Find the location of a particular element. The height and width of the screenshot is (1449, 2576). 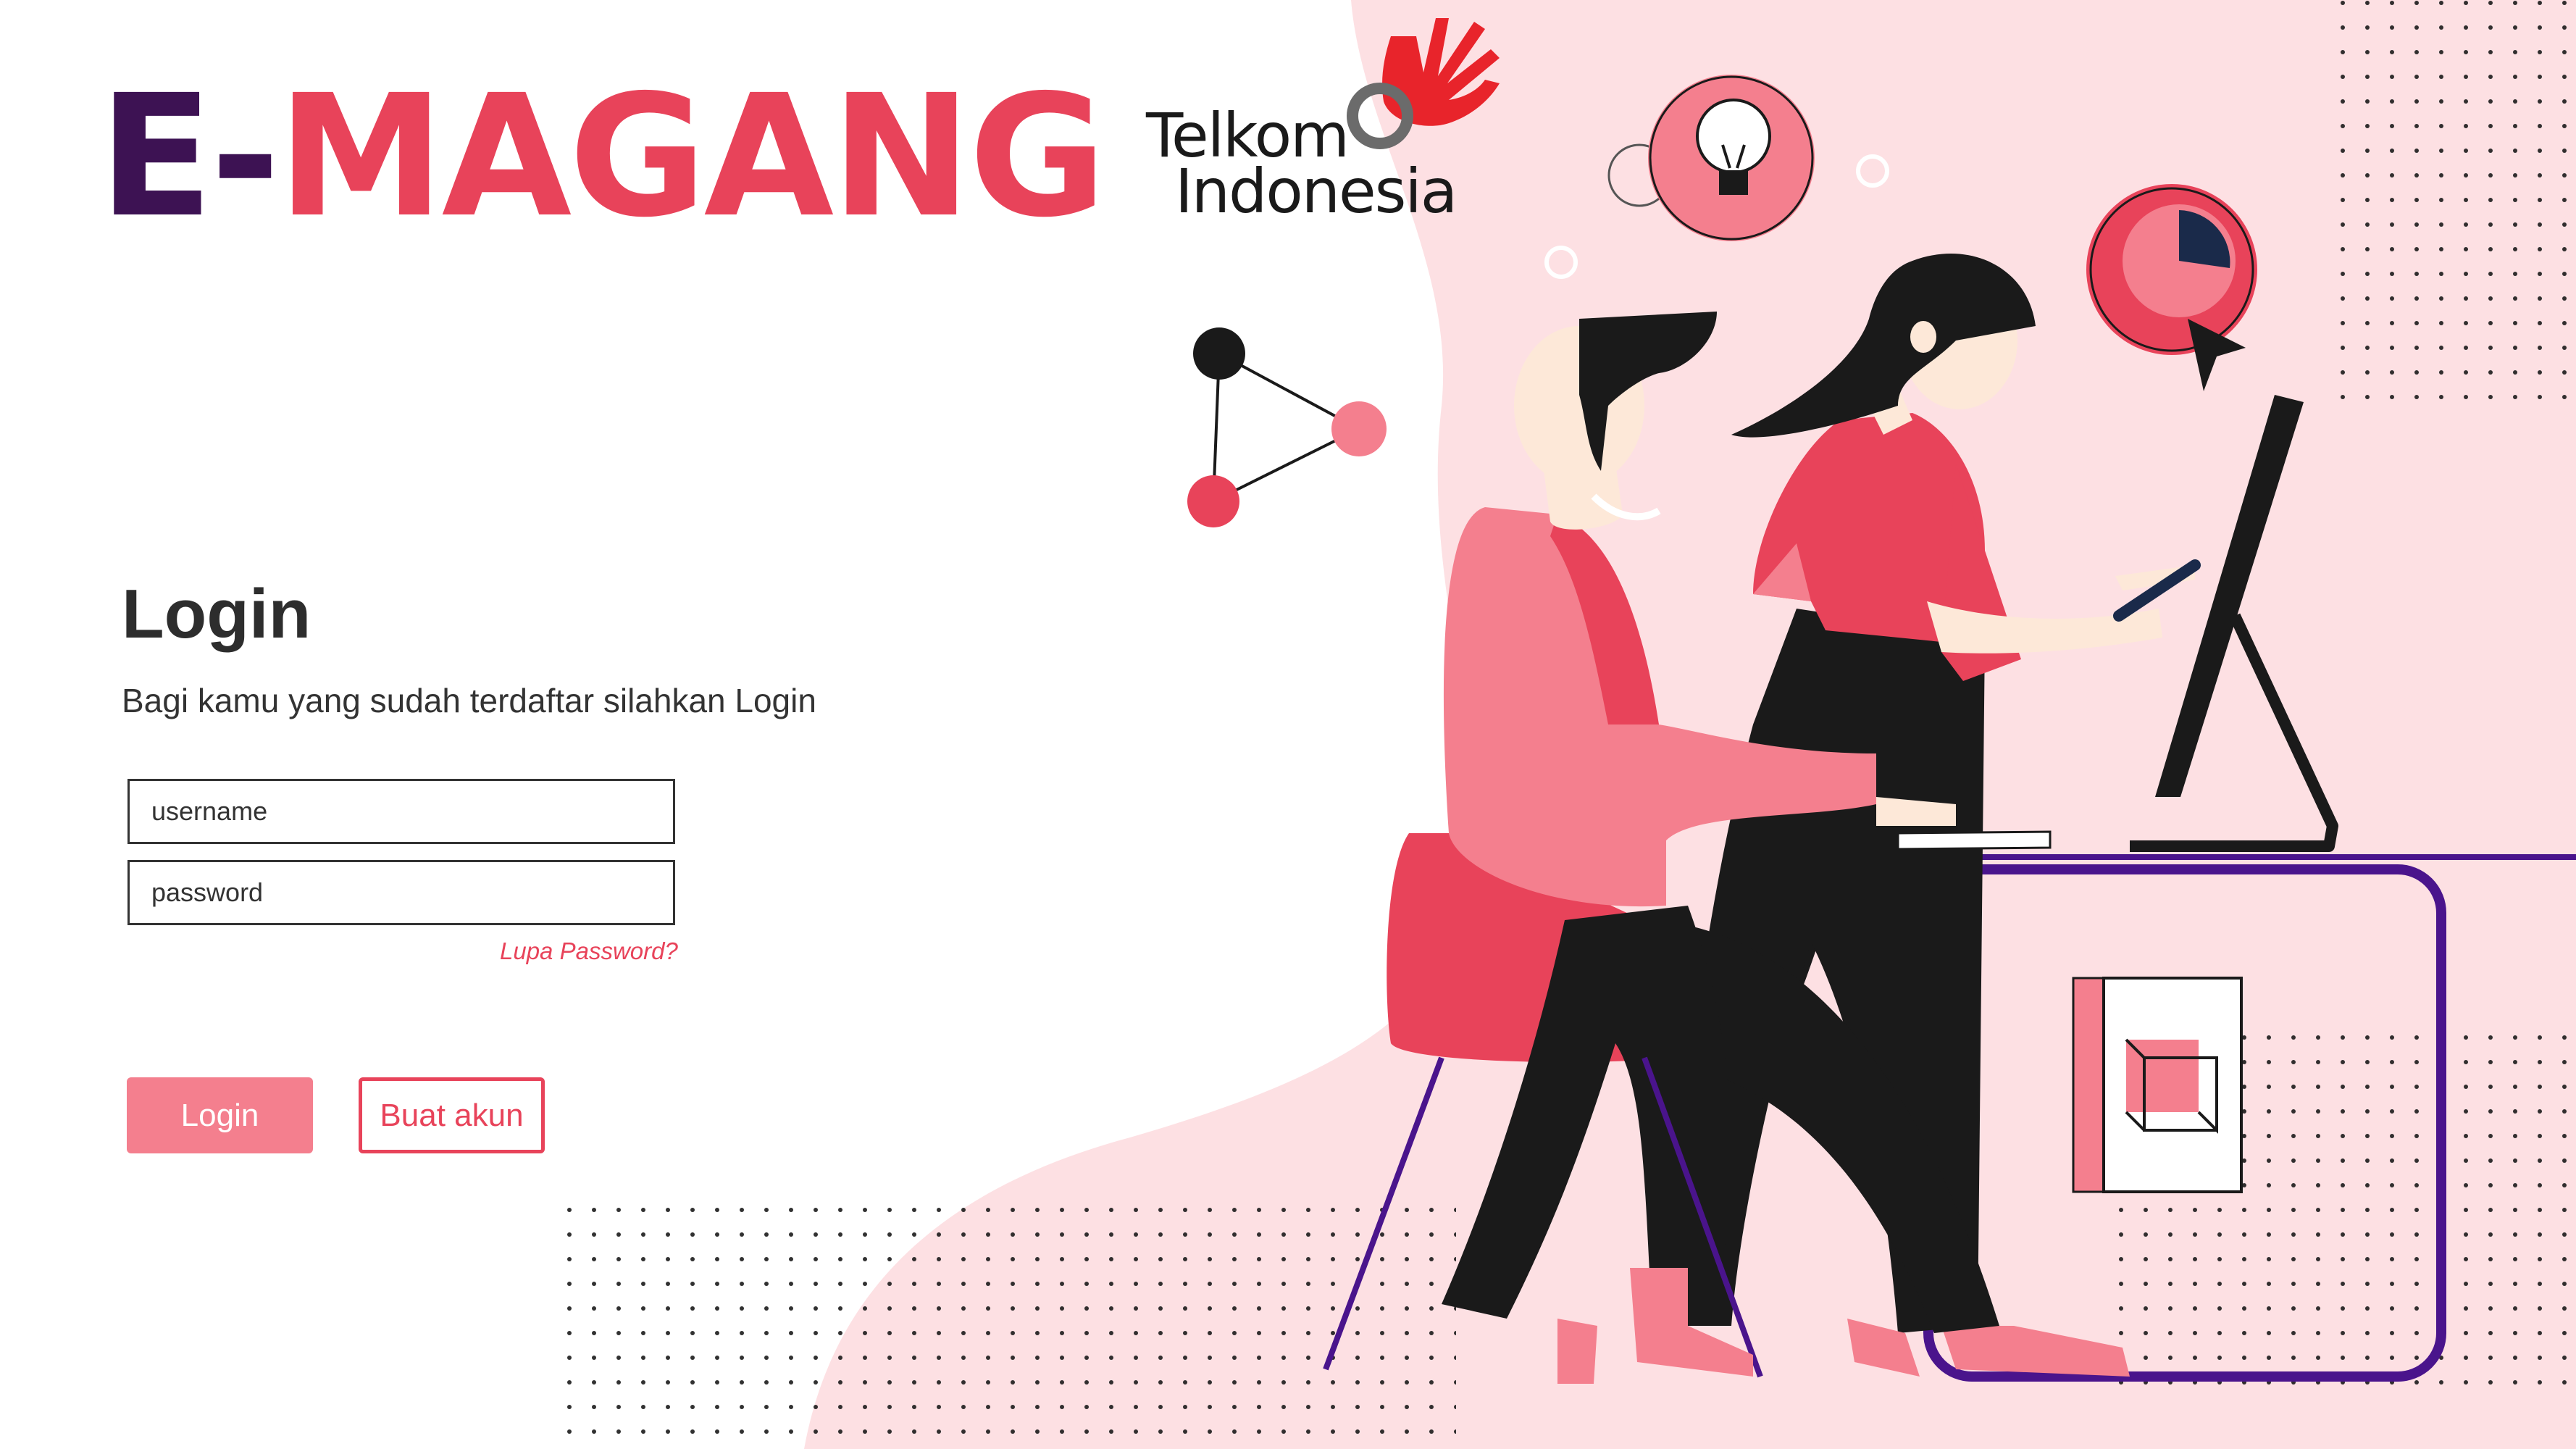

register-button: Buat akun is located at coordinates (452, 1115).